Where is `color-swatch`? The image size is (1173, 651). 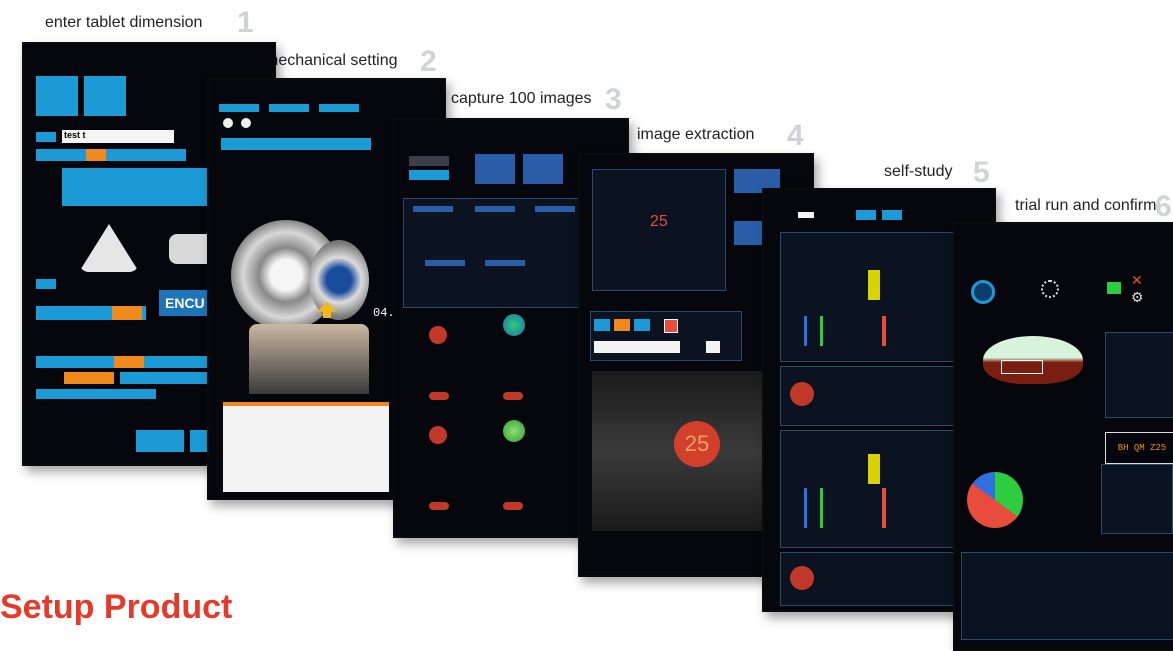
color-swatch is located at coordinates (671, 326).